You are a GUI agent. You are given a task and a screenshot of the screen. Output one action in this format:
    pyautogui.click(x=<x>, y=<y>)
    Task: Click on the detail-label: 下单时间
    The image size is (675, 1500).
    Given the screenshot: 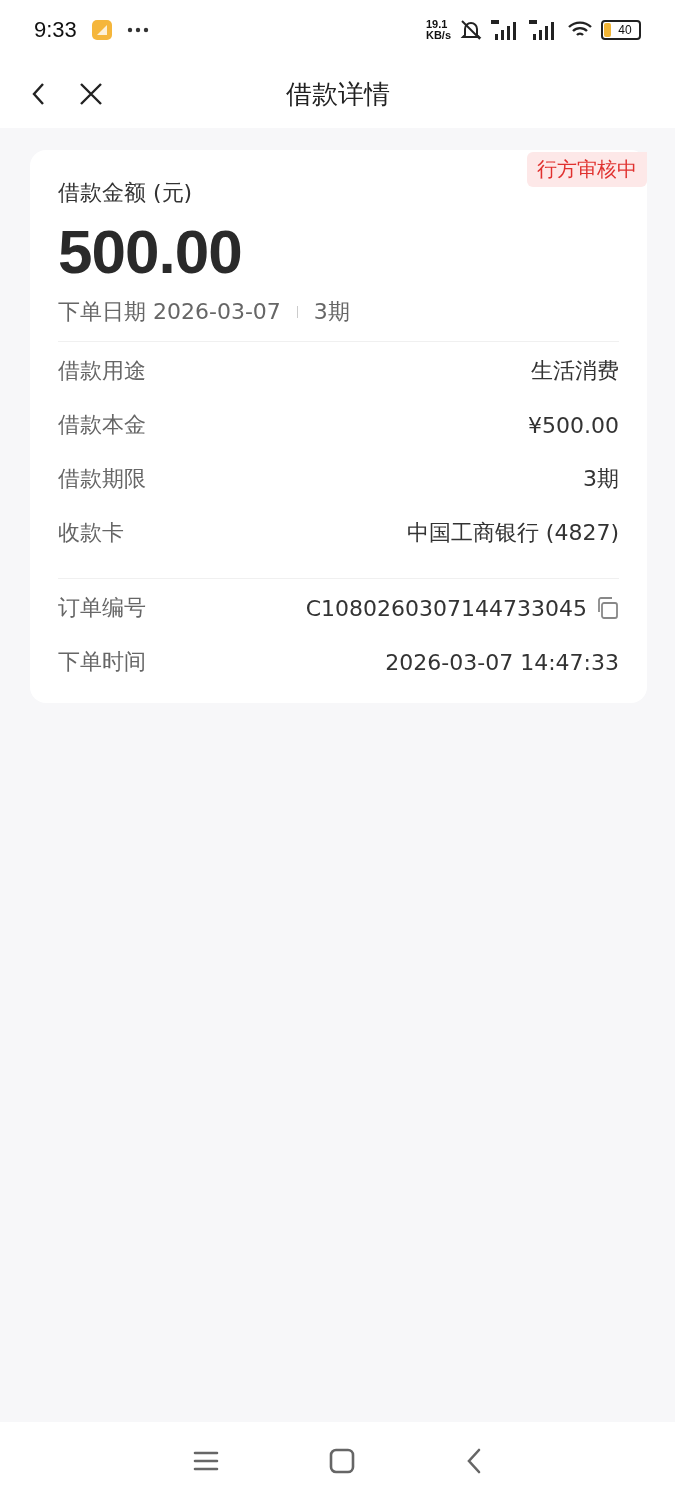 What is the action you would take?
    pyautogui.click(x=102, y=662)
    